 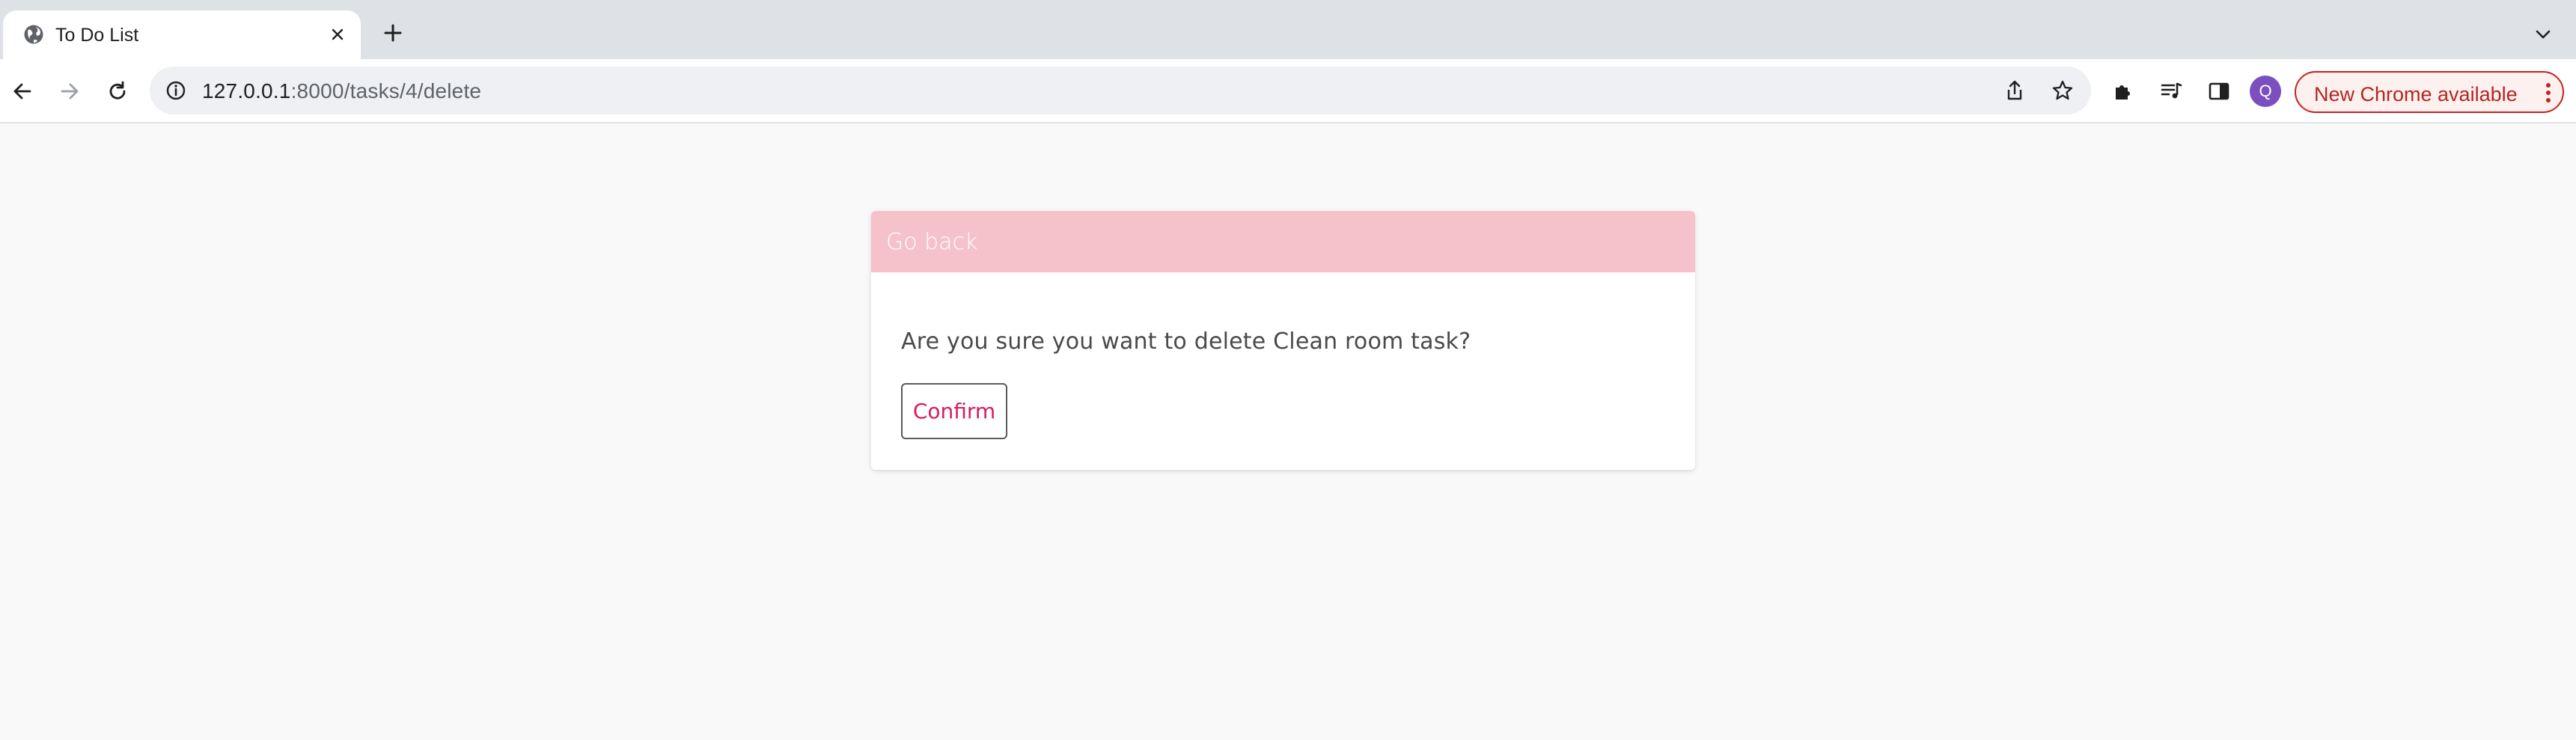 What do you see at coordinates (1120, 90) in the screenshot?
I see `address-bar: 127.0.0.1:8000/tasks/4/delete` at bounding box center [1120, 90].